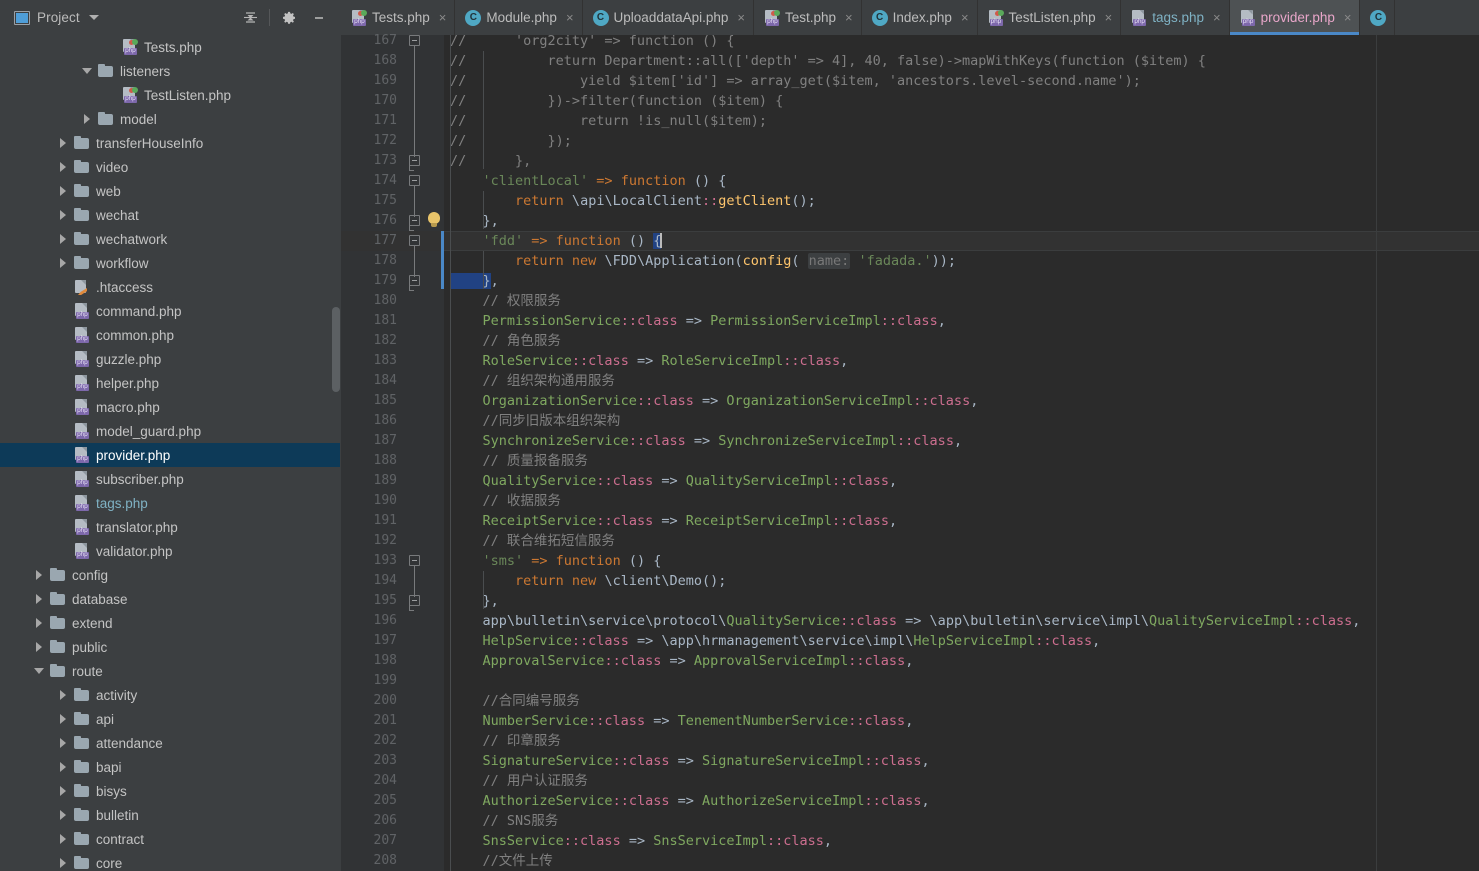 The width and height of the screenshot is (1479, 871). I want to click on editor-tab-overflow, so click(1378, 17).